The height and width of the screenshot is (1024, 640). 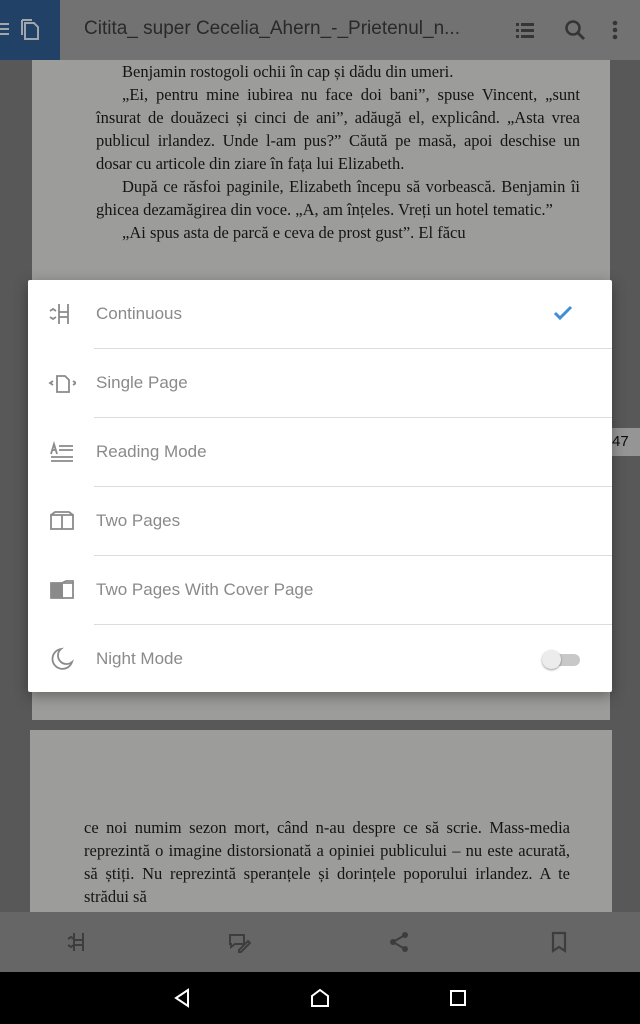 I want to click on toggle-thumb, so click(x=551, y=659).